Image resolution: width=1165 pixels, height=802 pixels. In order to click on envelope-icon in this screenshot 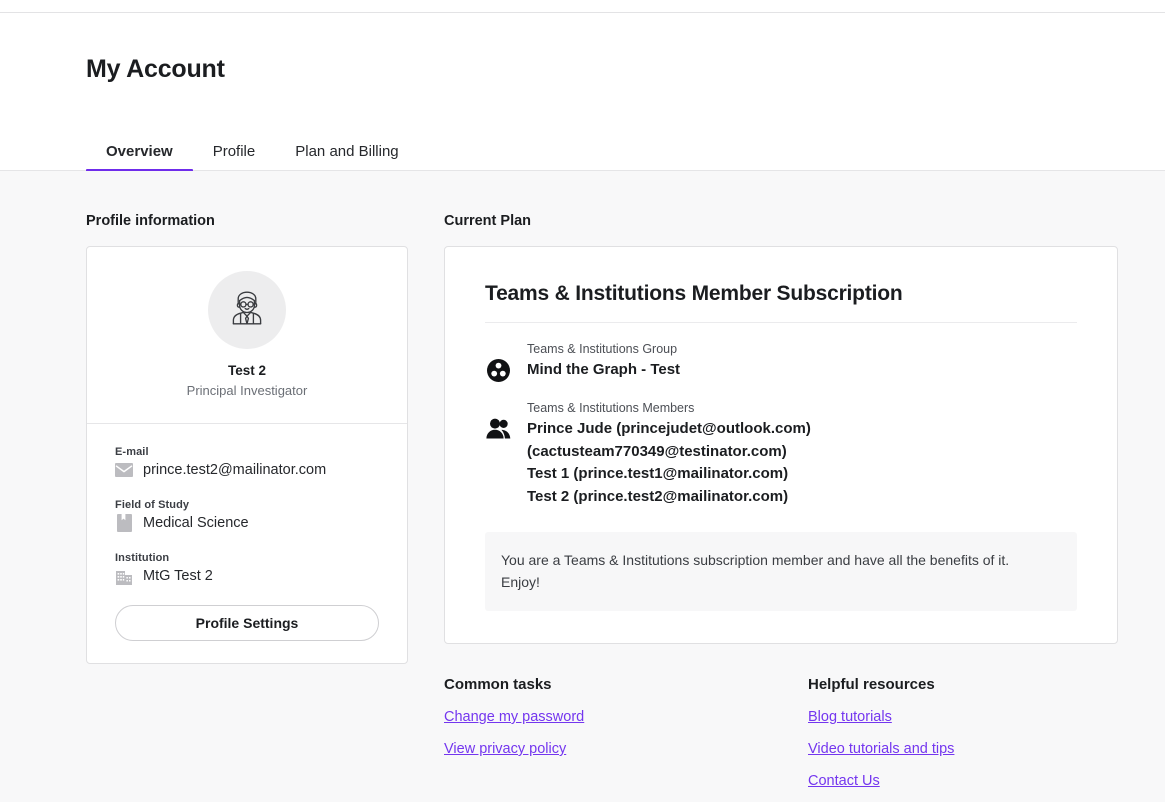, I will do `click(124, 470)`.